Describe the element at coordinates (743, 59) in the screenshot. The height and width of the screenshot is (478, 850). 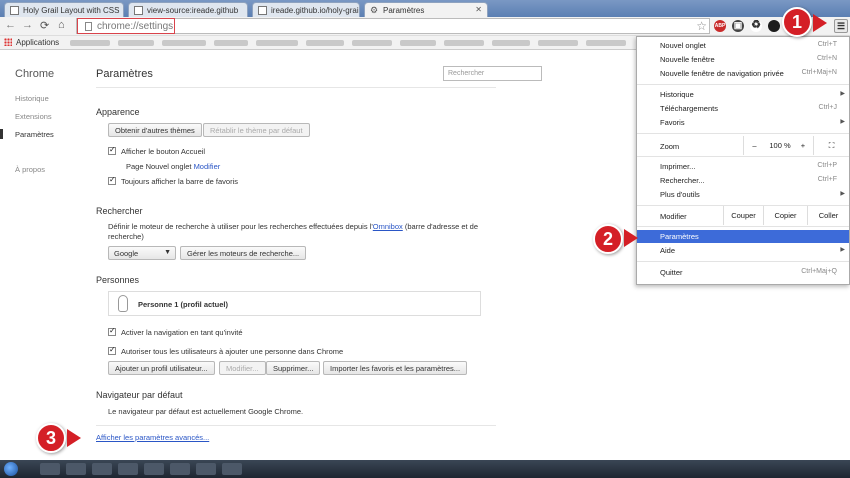
I see `menu-item-new-window: Nouvelle fenêtre Ctrl+N` at that location.